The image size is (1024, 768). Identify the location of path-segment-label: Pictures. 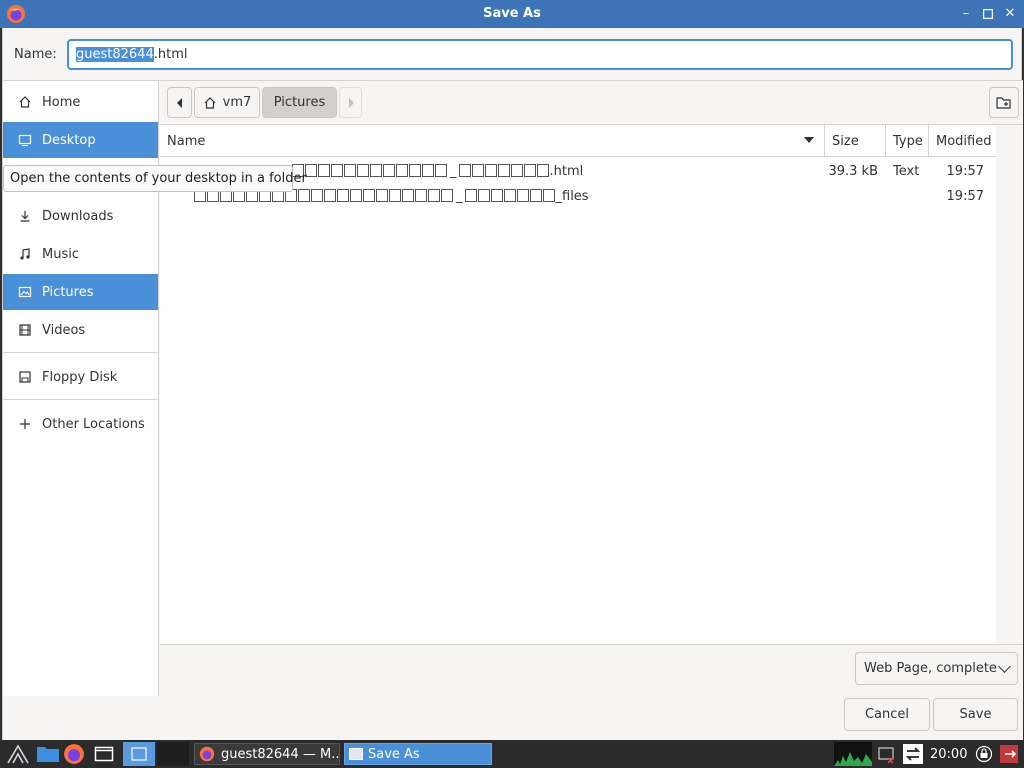
(299, 102).